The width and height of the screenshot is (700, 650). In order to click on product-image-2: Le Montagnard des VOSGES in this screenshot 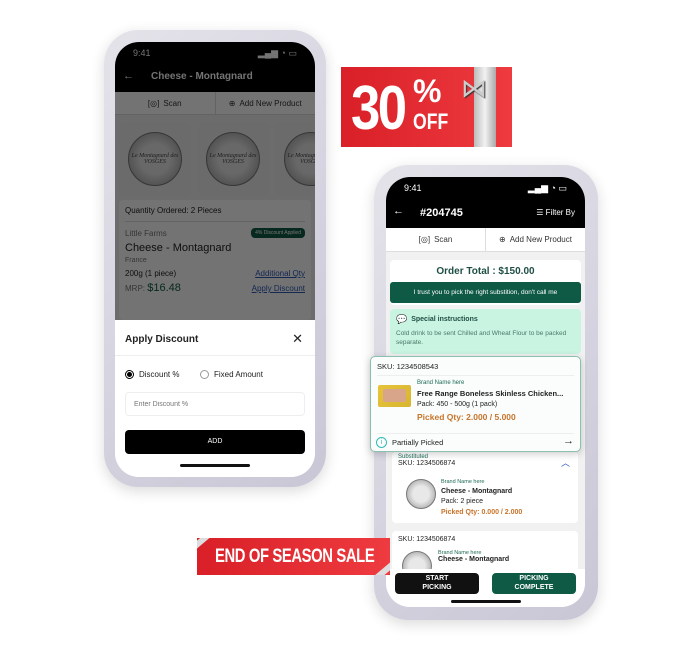, I will do `click(233, 159)`.